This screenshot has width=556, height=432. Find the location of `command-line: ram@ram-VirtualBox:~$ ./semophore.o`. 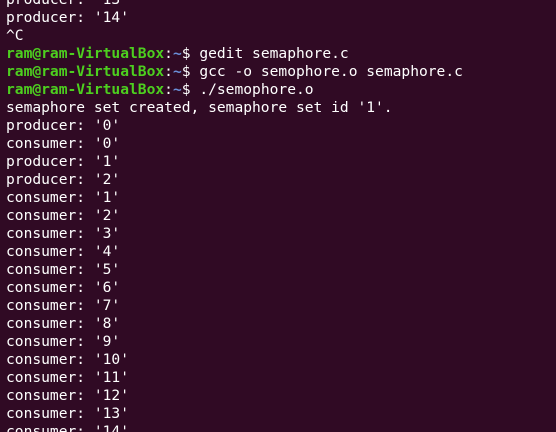

command-line: ram@ram-VirtualBox:~$ ./semophore.o is located at coordinates (234, 90).